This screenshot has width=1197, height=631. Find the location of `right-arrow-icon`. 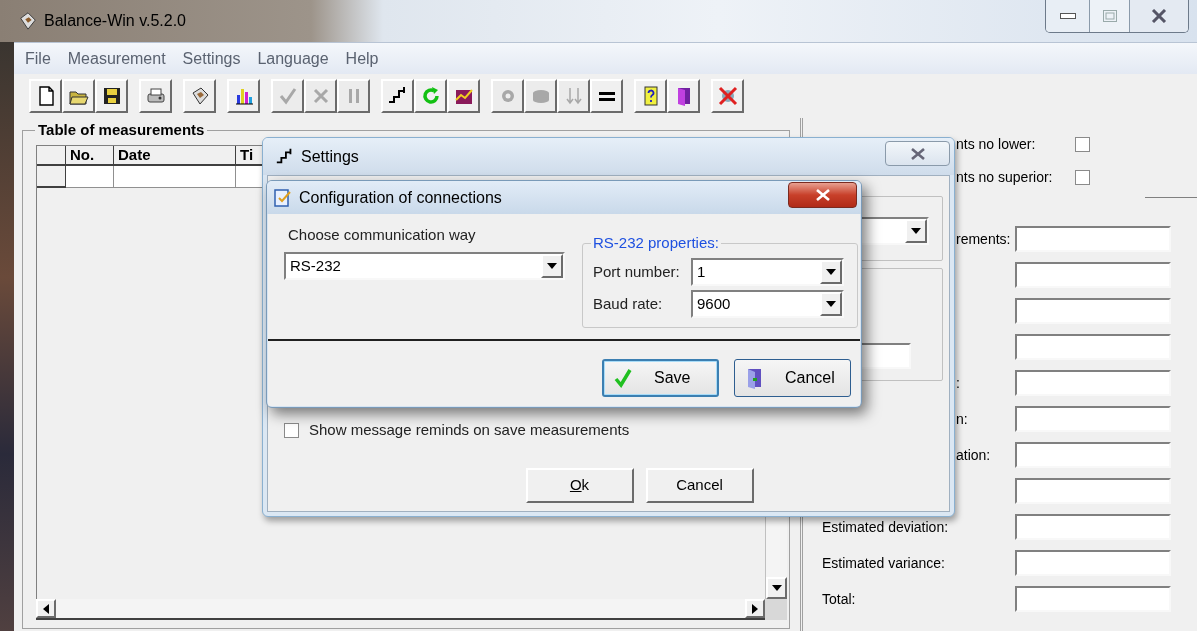

right-arrow-icon is located at coordinates (755, 608).